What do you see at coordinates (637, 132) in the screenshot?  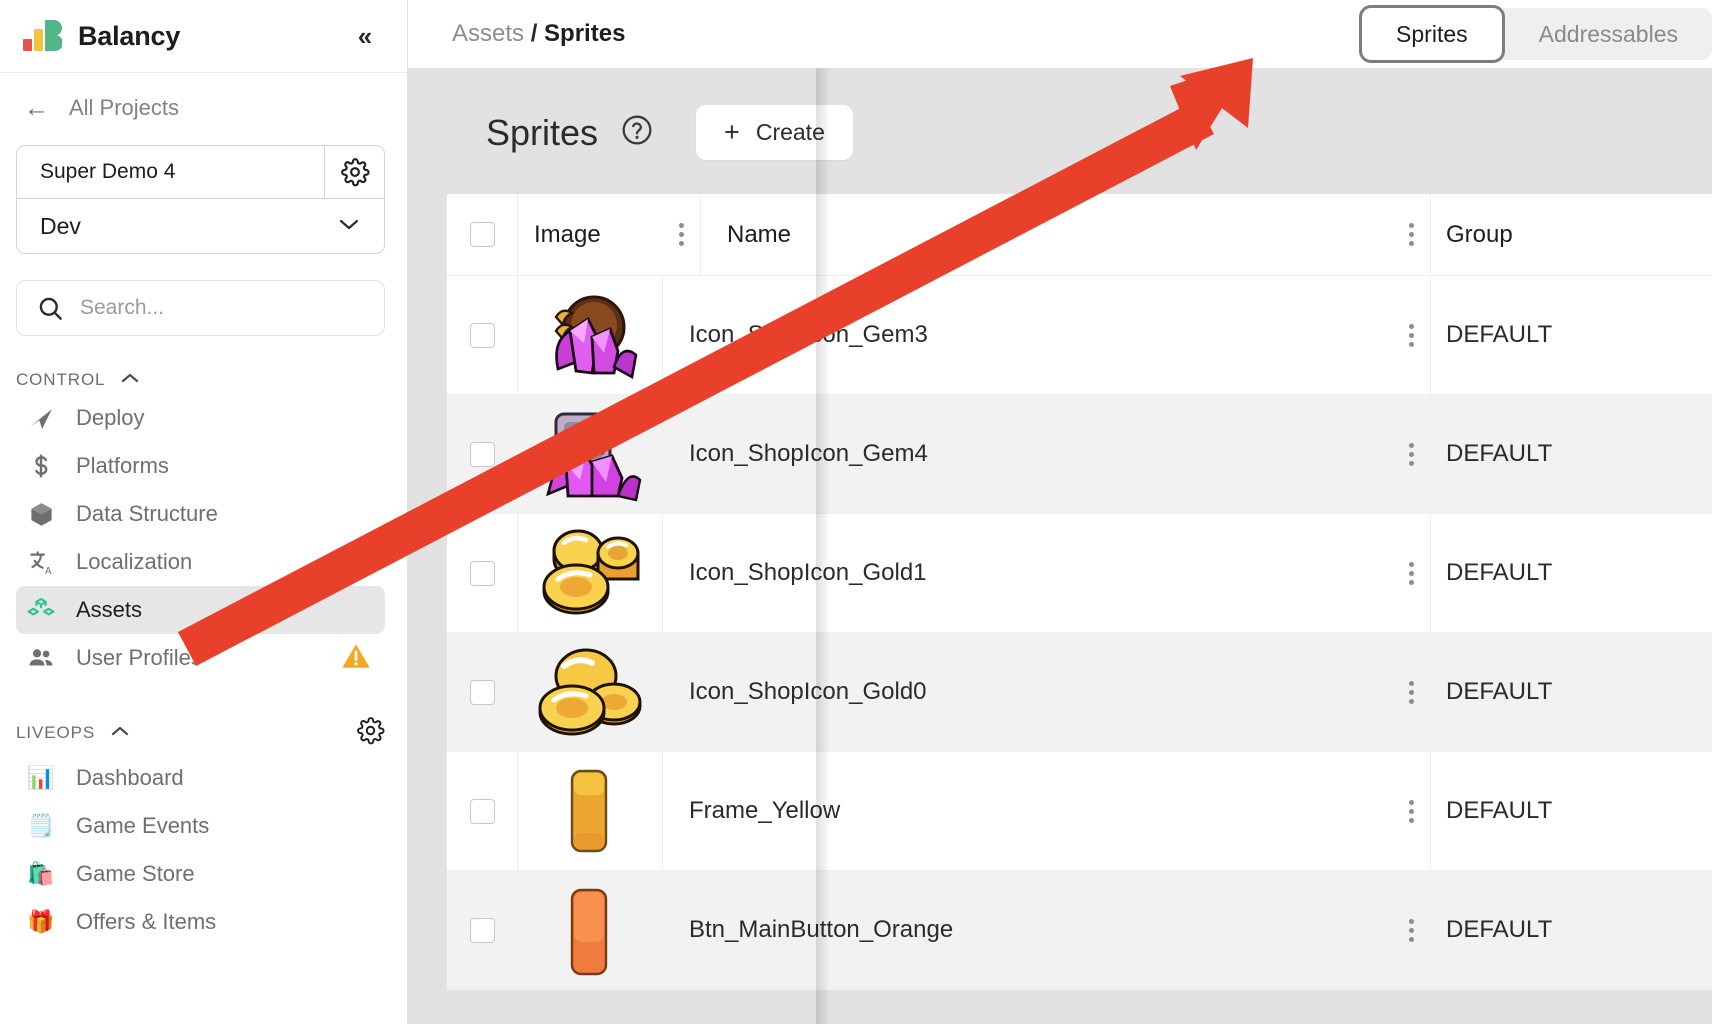 I see `question-circle-icon` at bounding box center [637, 132].